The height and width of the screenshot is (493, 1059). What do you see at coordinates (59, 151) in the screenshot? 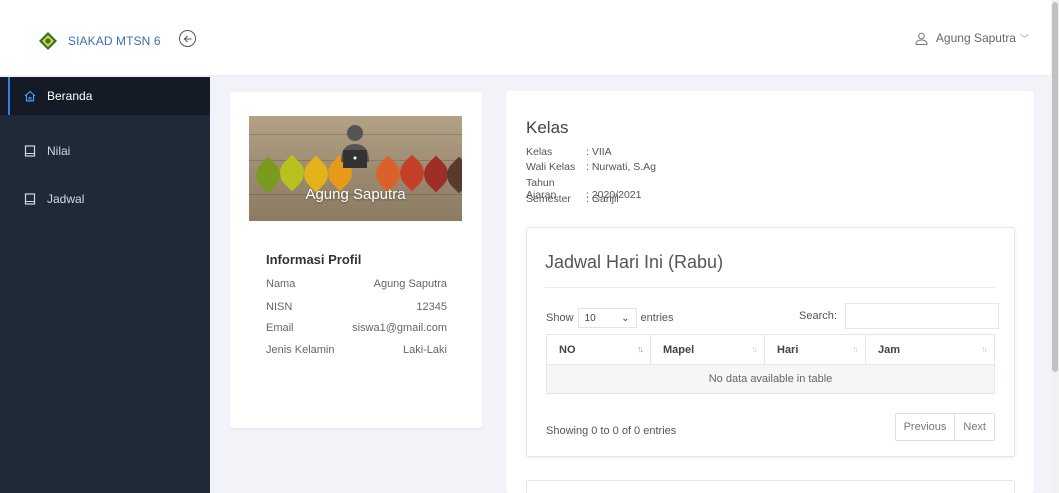
I see `sidebar-item-label: Nilai` at bounding box center [59, 151].